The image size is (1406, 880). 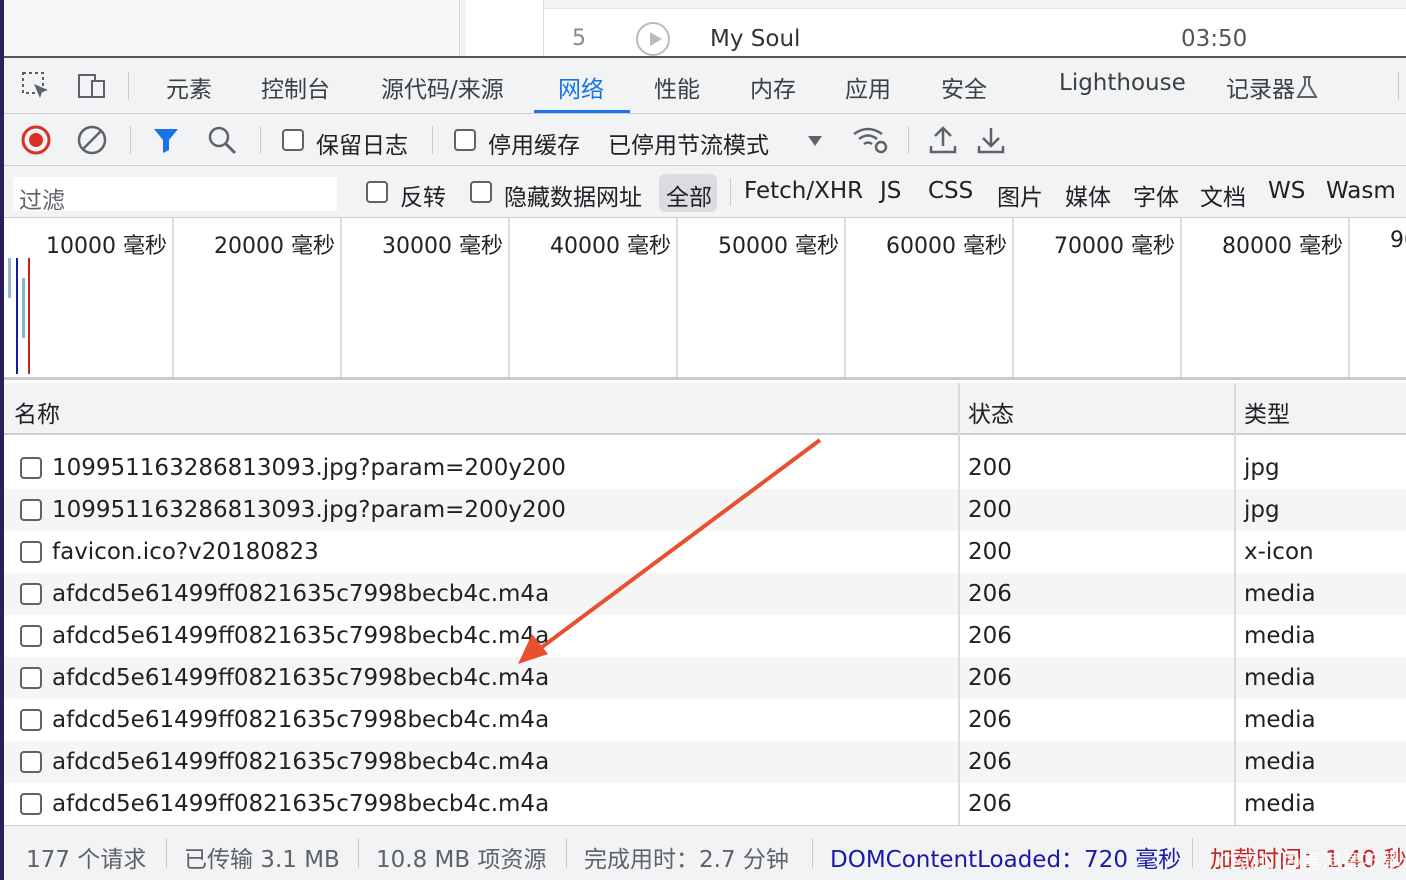 What do you see at coordinates (1267, 412) in the screenshot?
I see `column-header-type: 类型` at bounding box center [1267, 412].